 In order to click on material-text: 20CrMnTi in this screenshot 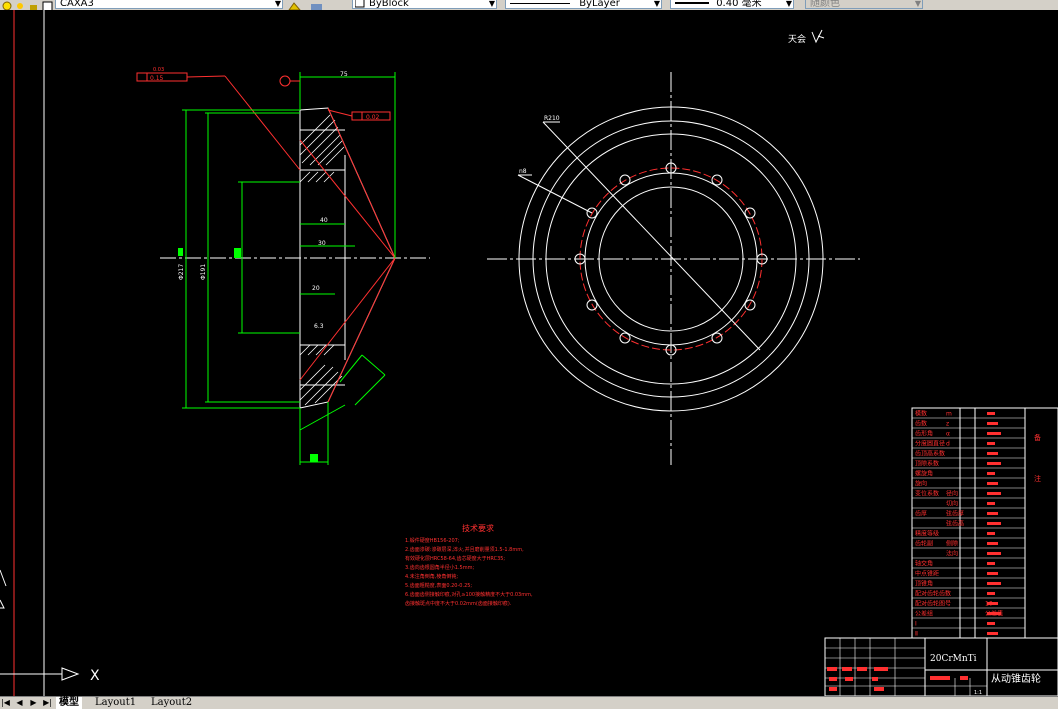, I will do `click(953, 659)`.